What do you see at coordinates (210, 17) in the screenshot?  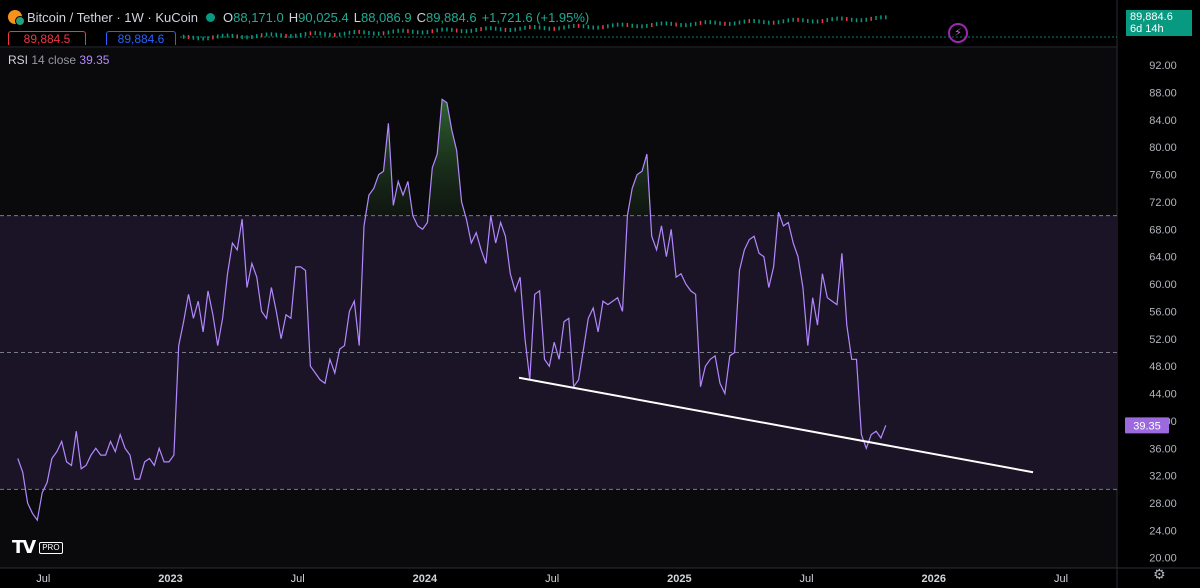 I see `market-open-dot-icon` at bounding box center [210, 17].